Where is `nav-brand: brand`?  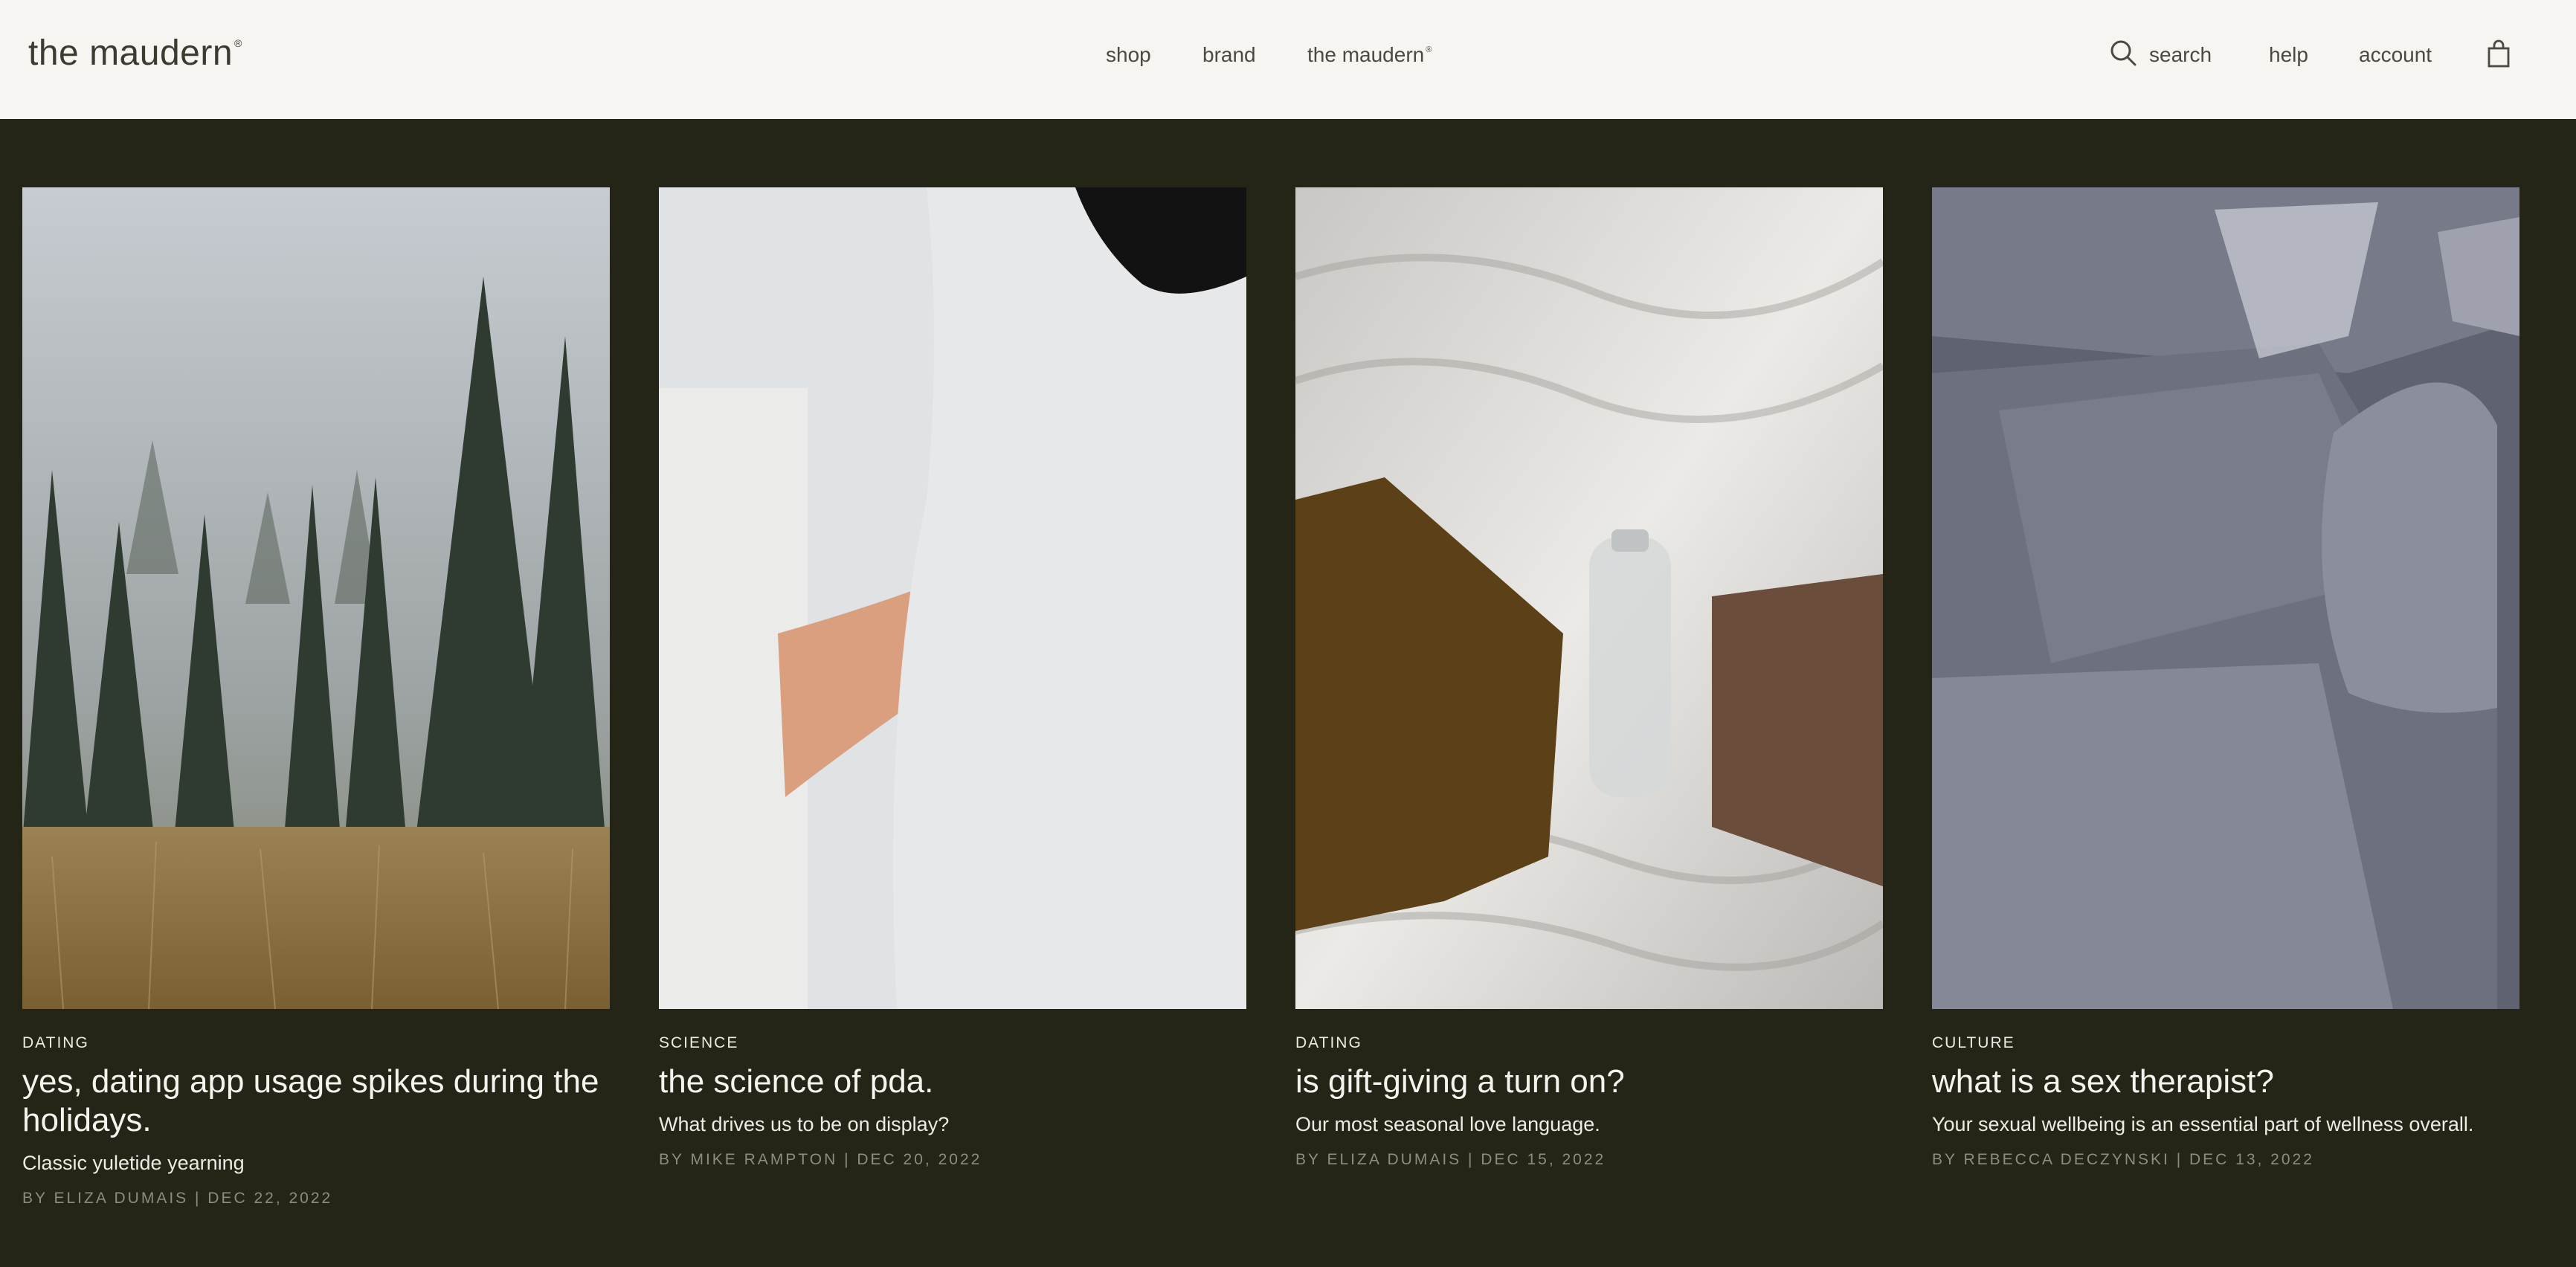 nav-brand: brand is located at coordinates (1229, 55).